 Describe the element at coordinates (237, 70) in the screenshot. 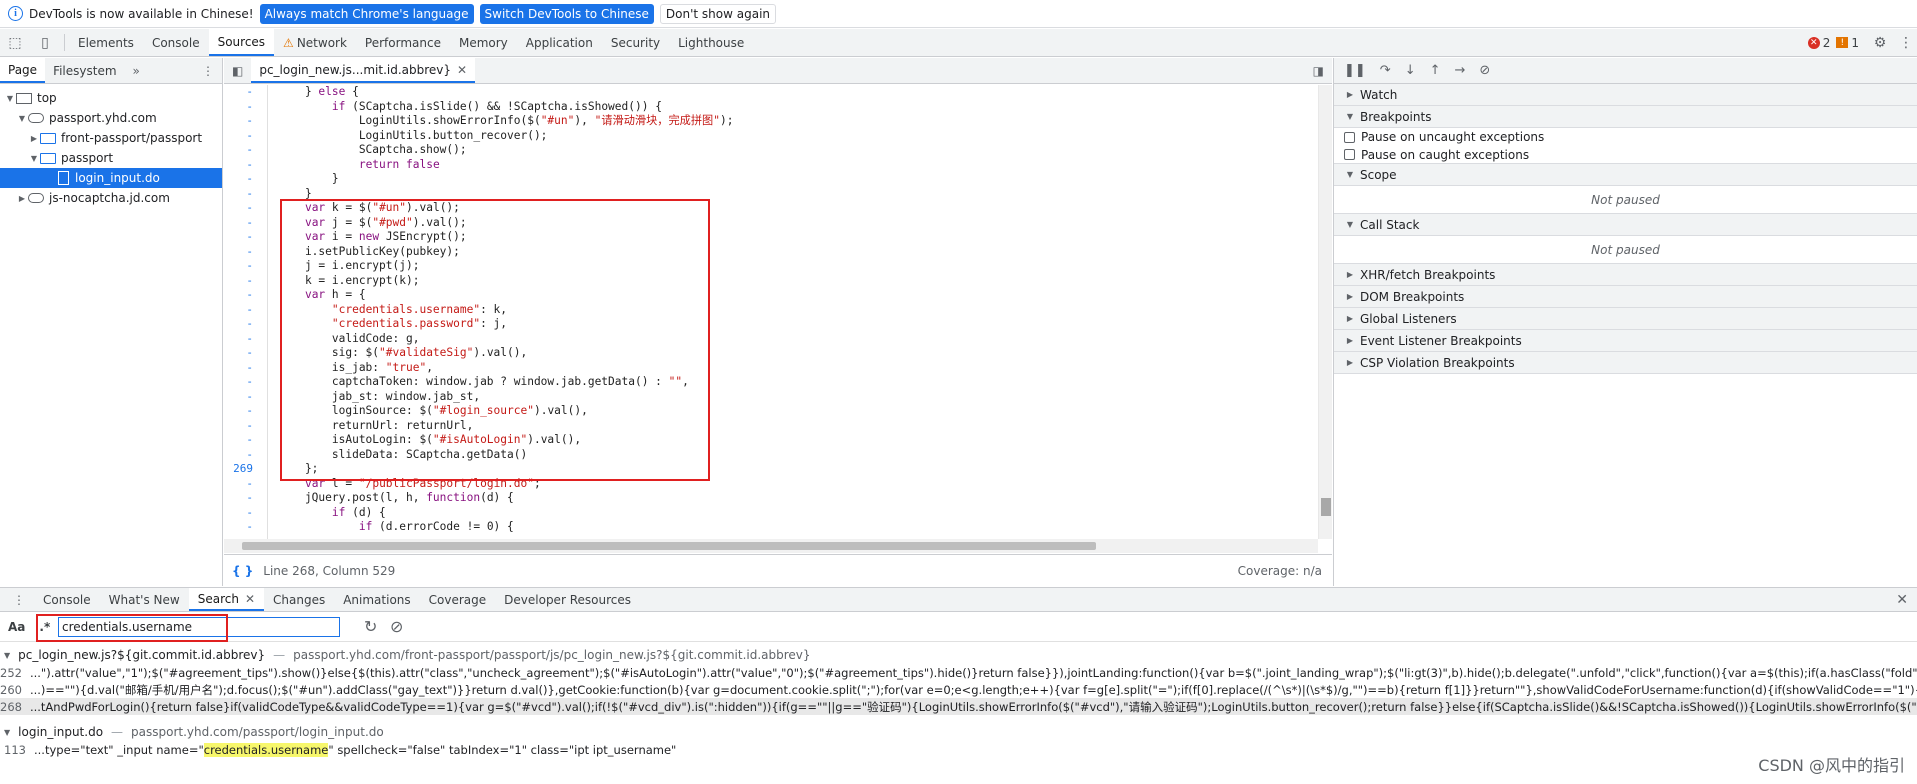

I see `toggle-navigator-icon: ◧` at that location.